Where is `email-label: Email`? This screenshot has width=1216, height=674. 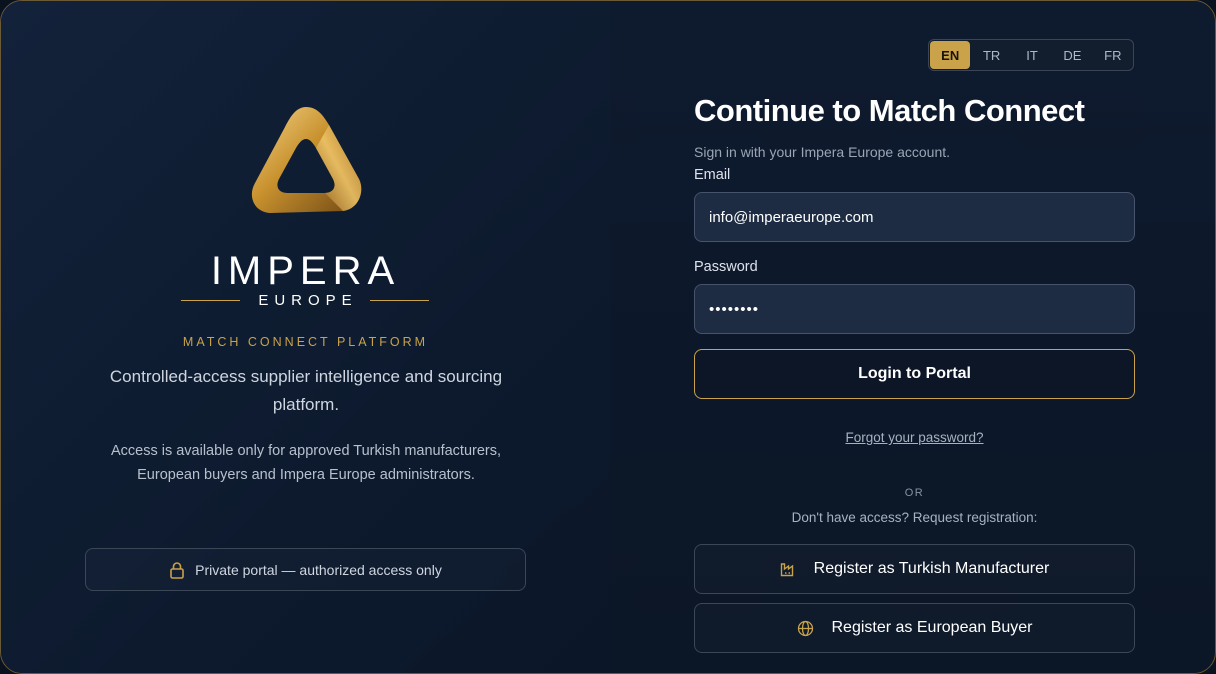 email-label: Email is located at coordinates (712, 175).